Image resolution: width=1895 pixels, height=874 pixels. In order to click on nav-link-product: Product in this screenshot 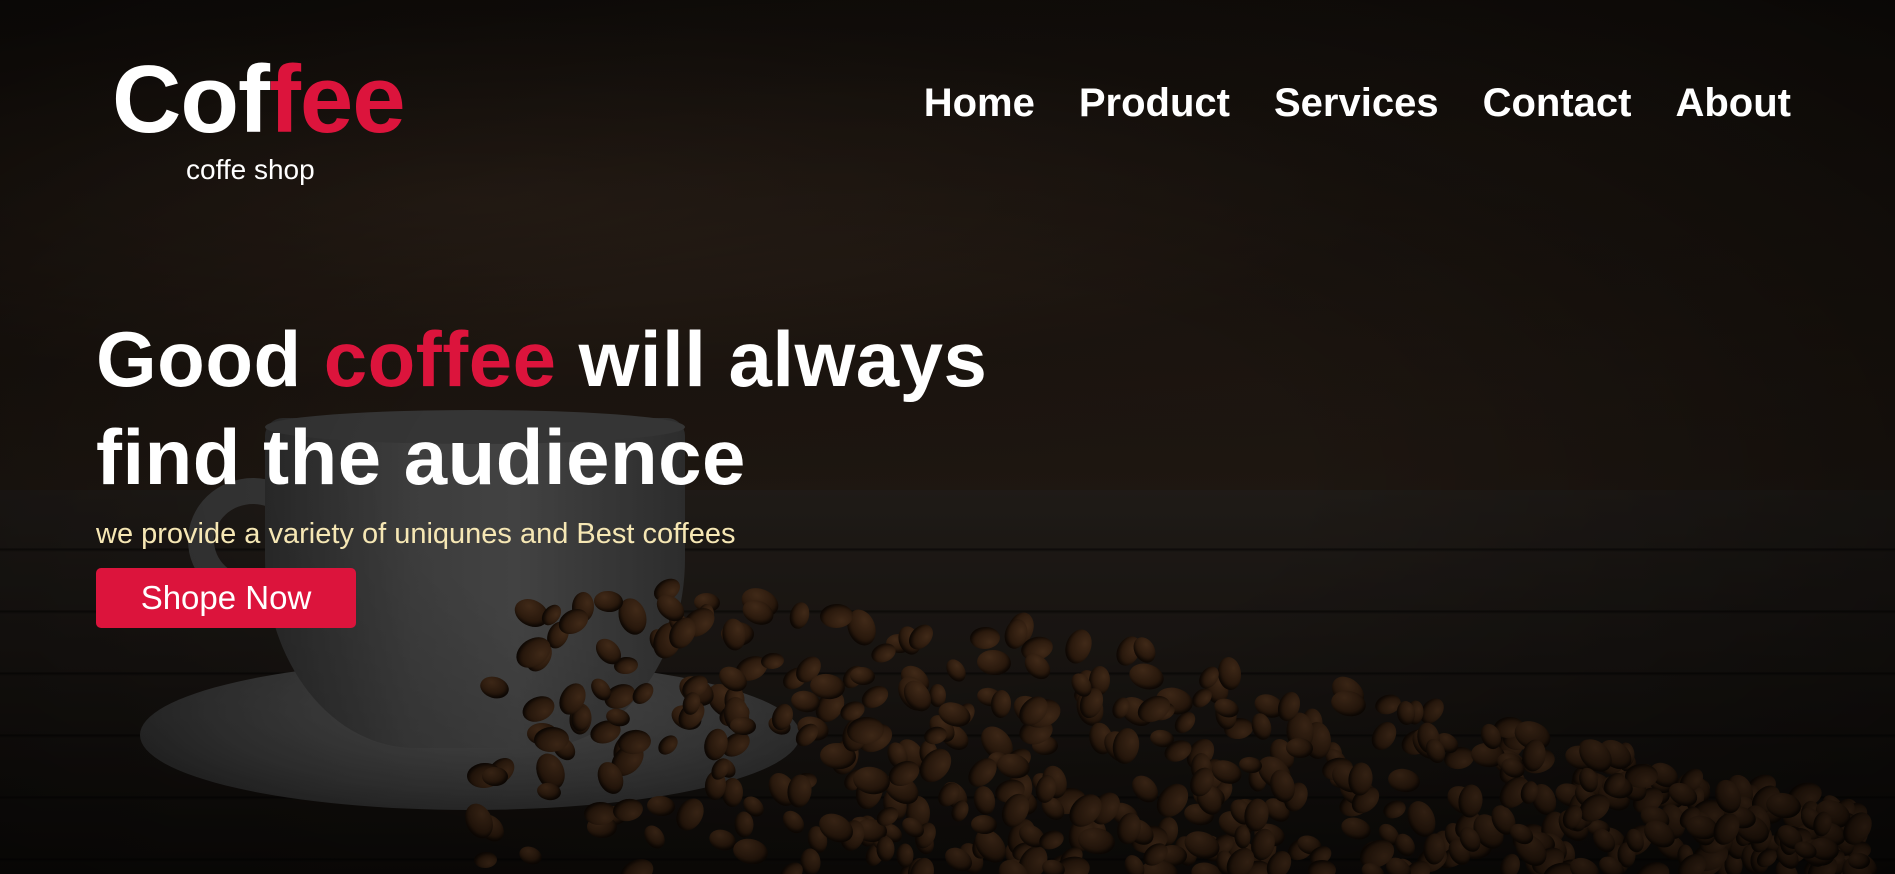, I will do `click(1154, 103)`.